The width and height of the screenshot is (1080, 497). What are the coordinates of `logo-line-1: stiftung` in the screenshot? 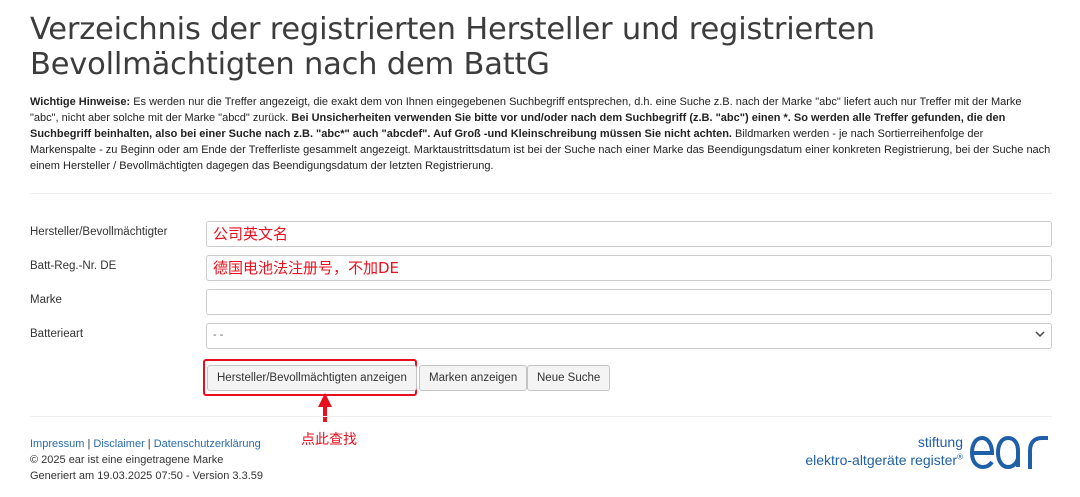 It's located at (940, 442).